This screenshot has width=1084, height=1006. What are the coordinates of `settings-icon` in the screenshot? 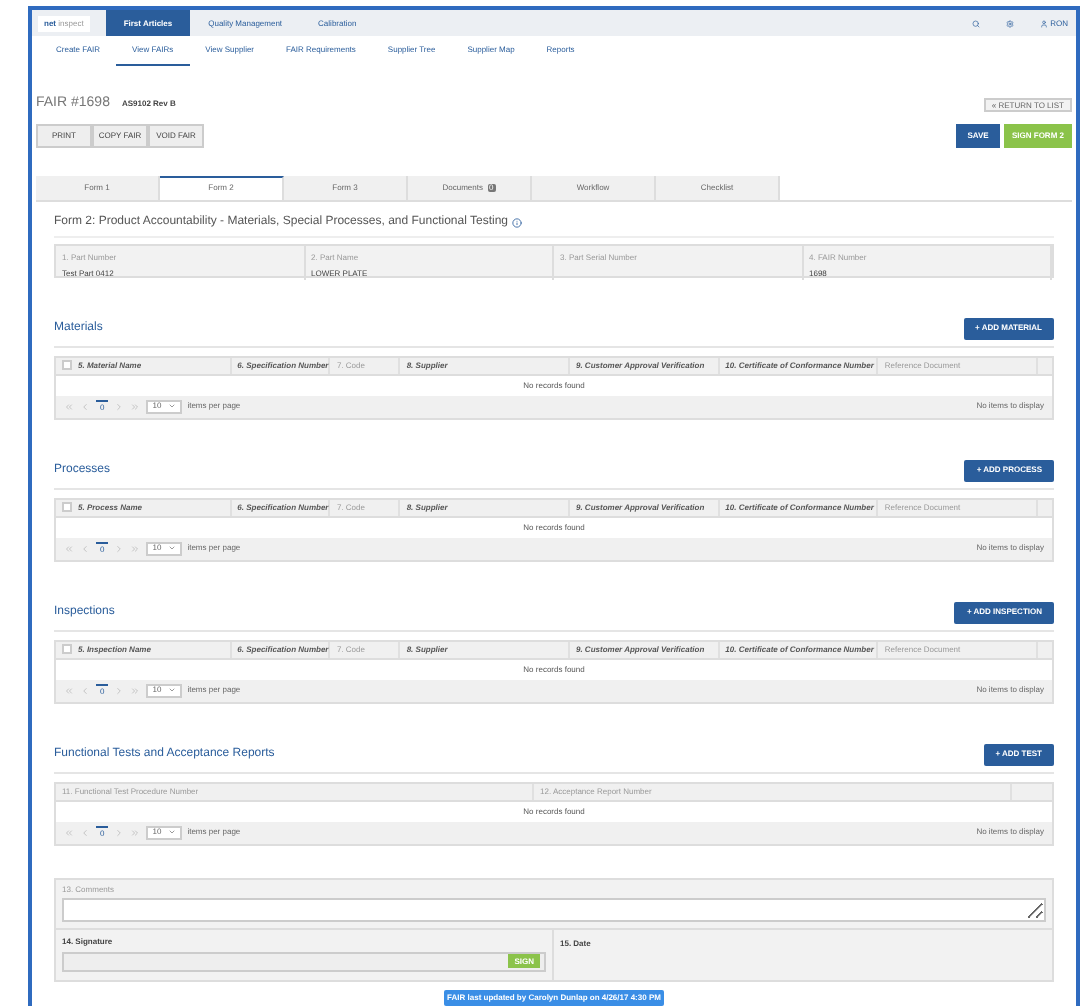 It's located at (1010, 23).